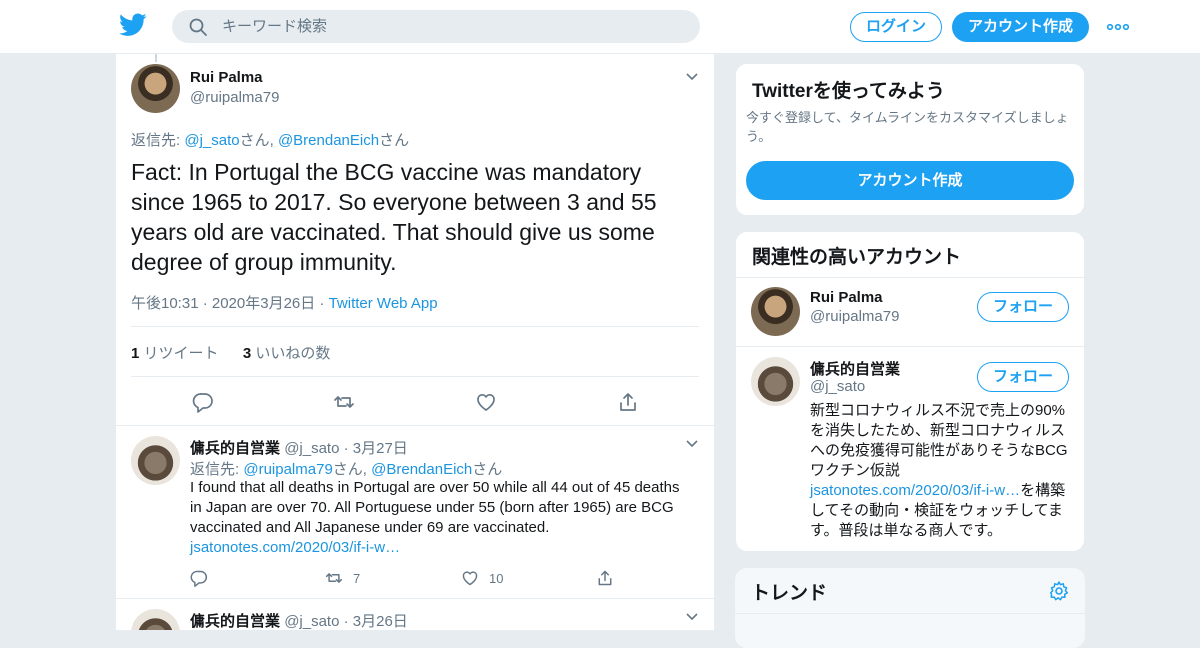  What do you see at coordinates (373, 621) in the screenshot?
I see `reply-date: · 3月26日` at bounding box center [373, 621].